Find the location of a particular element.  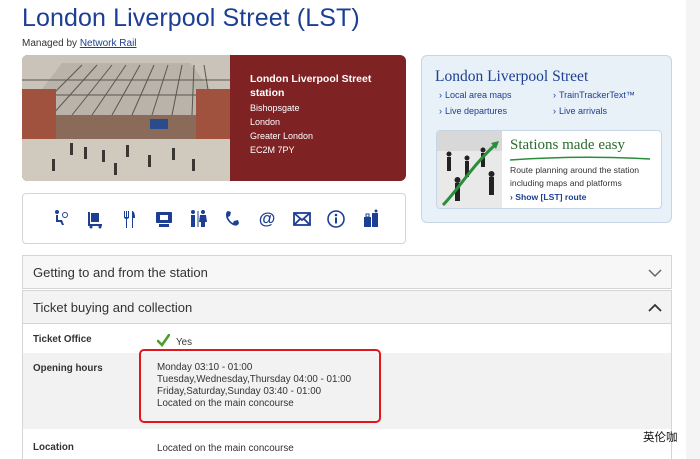

ticket-office-value: Yes is located at coordinates (174, 341).